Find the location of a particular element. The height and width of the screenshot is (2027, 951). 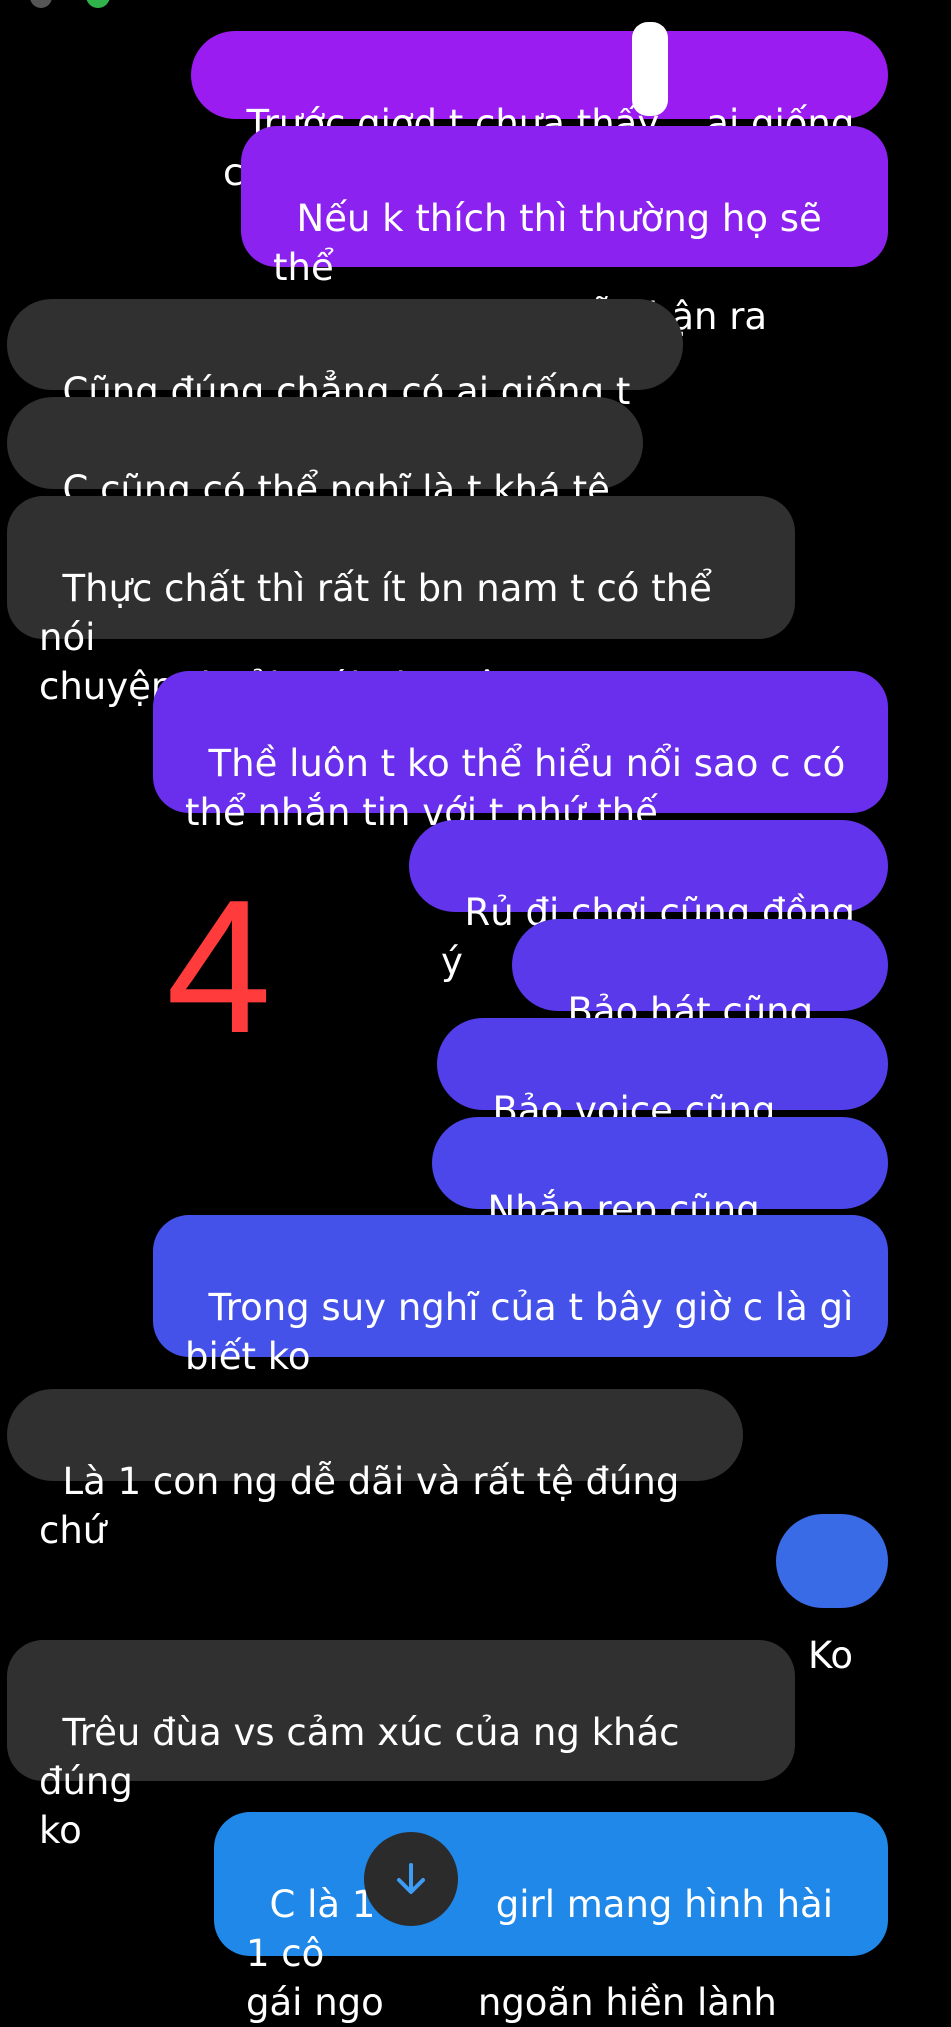

message-bubble-received: Trêu đùa vs cảm xúc của ng khác đúng ko is located at coordinates (401, 1746).